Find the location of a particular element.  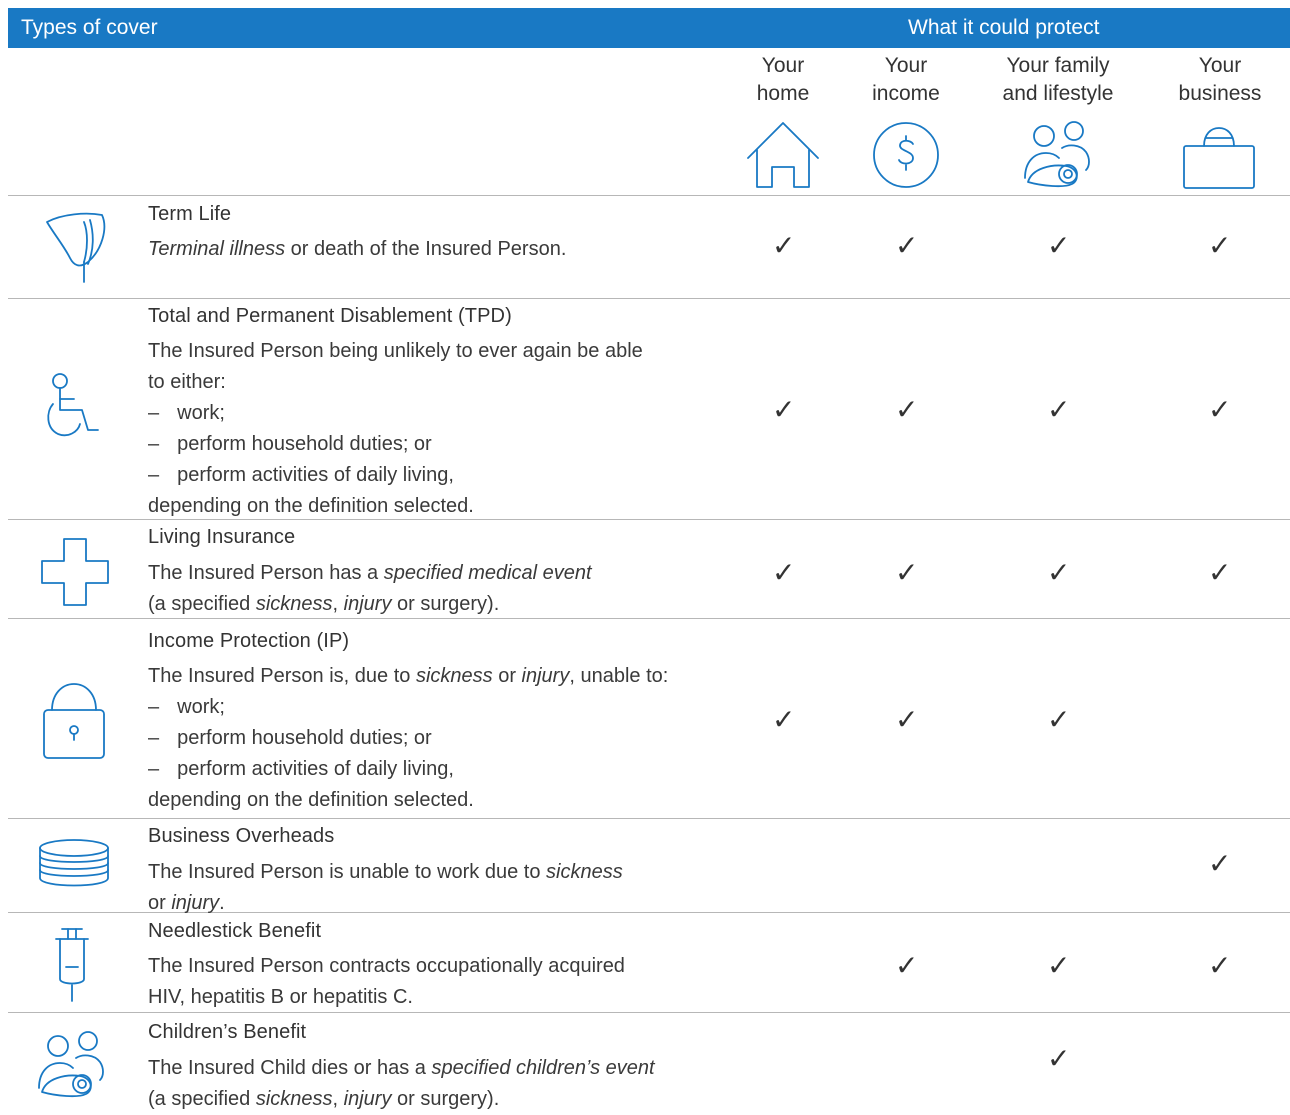

text-run: perform household duties; or is located at coordinates (304, 444).